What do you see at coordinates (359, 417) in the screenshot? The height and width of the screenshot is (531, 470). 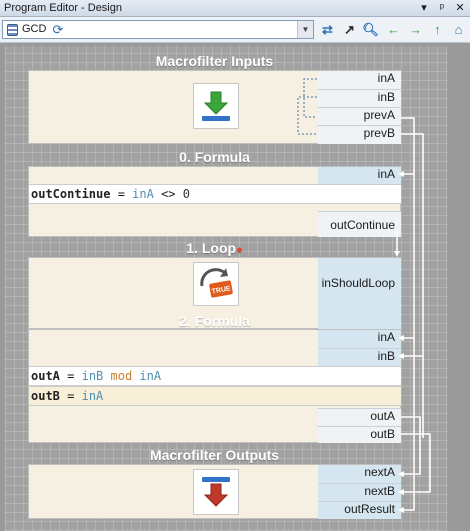 I see `formula2-port-outA: outA` at bounding box center [359, 417].